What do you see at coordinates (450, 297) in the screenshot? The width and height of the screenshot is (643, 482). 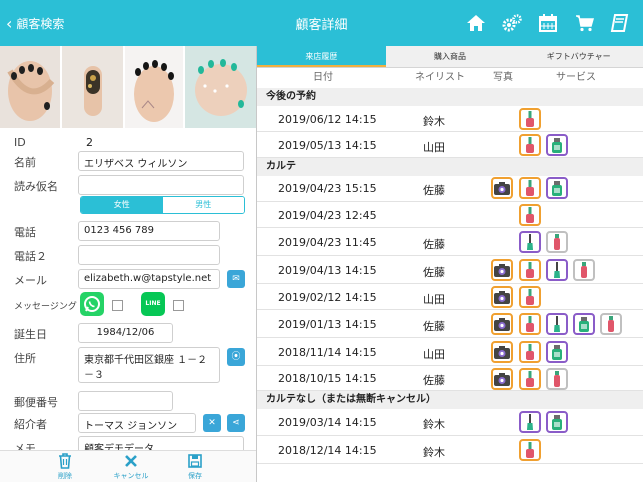 I see `visit-row: 2019/02/12 14:15 山田` at bounding box center [450, 297].